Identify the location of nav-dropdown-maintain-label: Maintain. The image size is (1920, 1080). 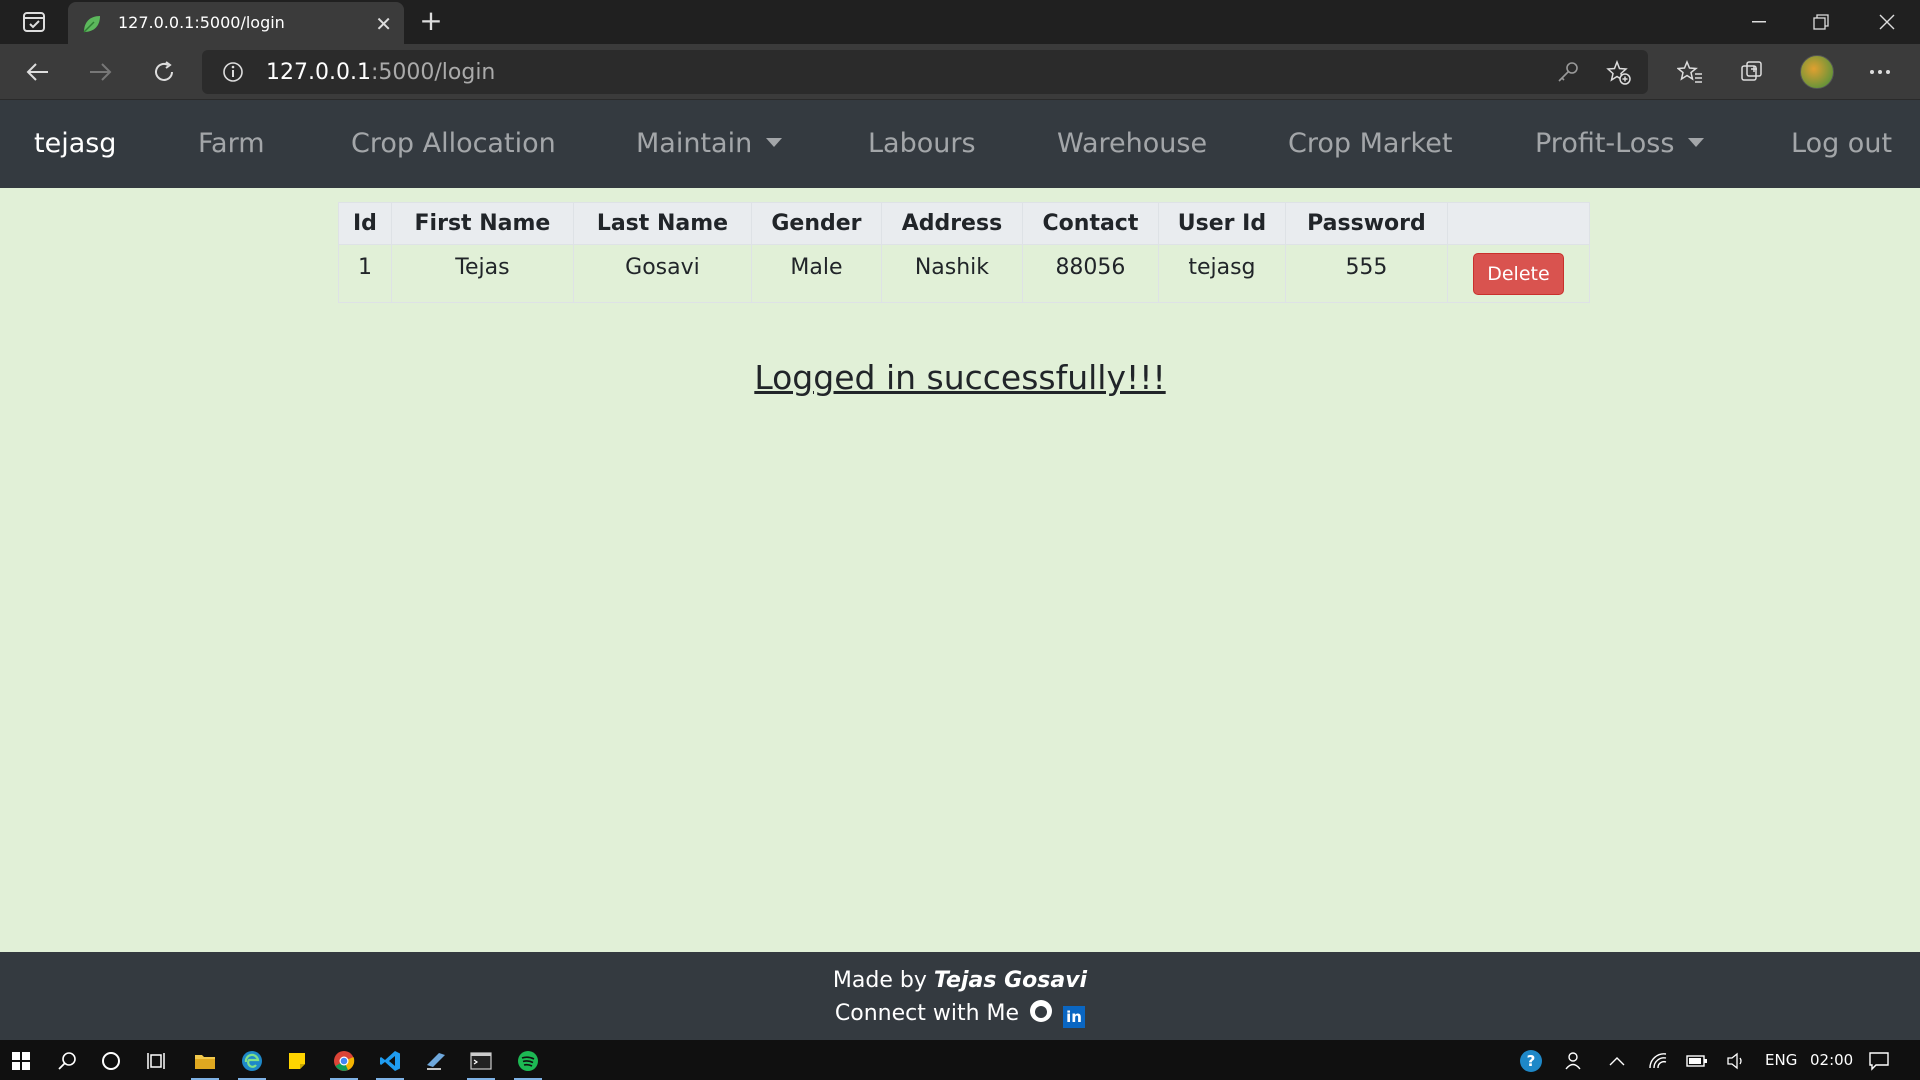
(694, 143).